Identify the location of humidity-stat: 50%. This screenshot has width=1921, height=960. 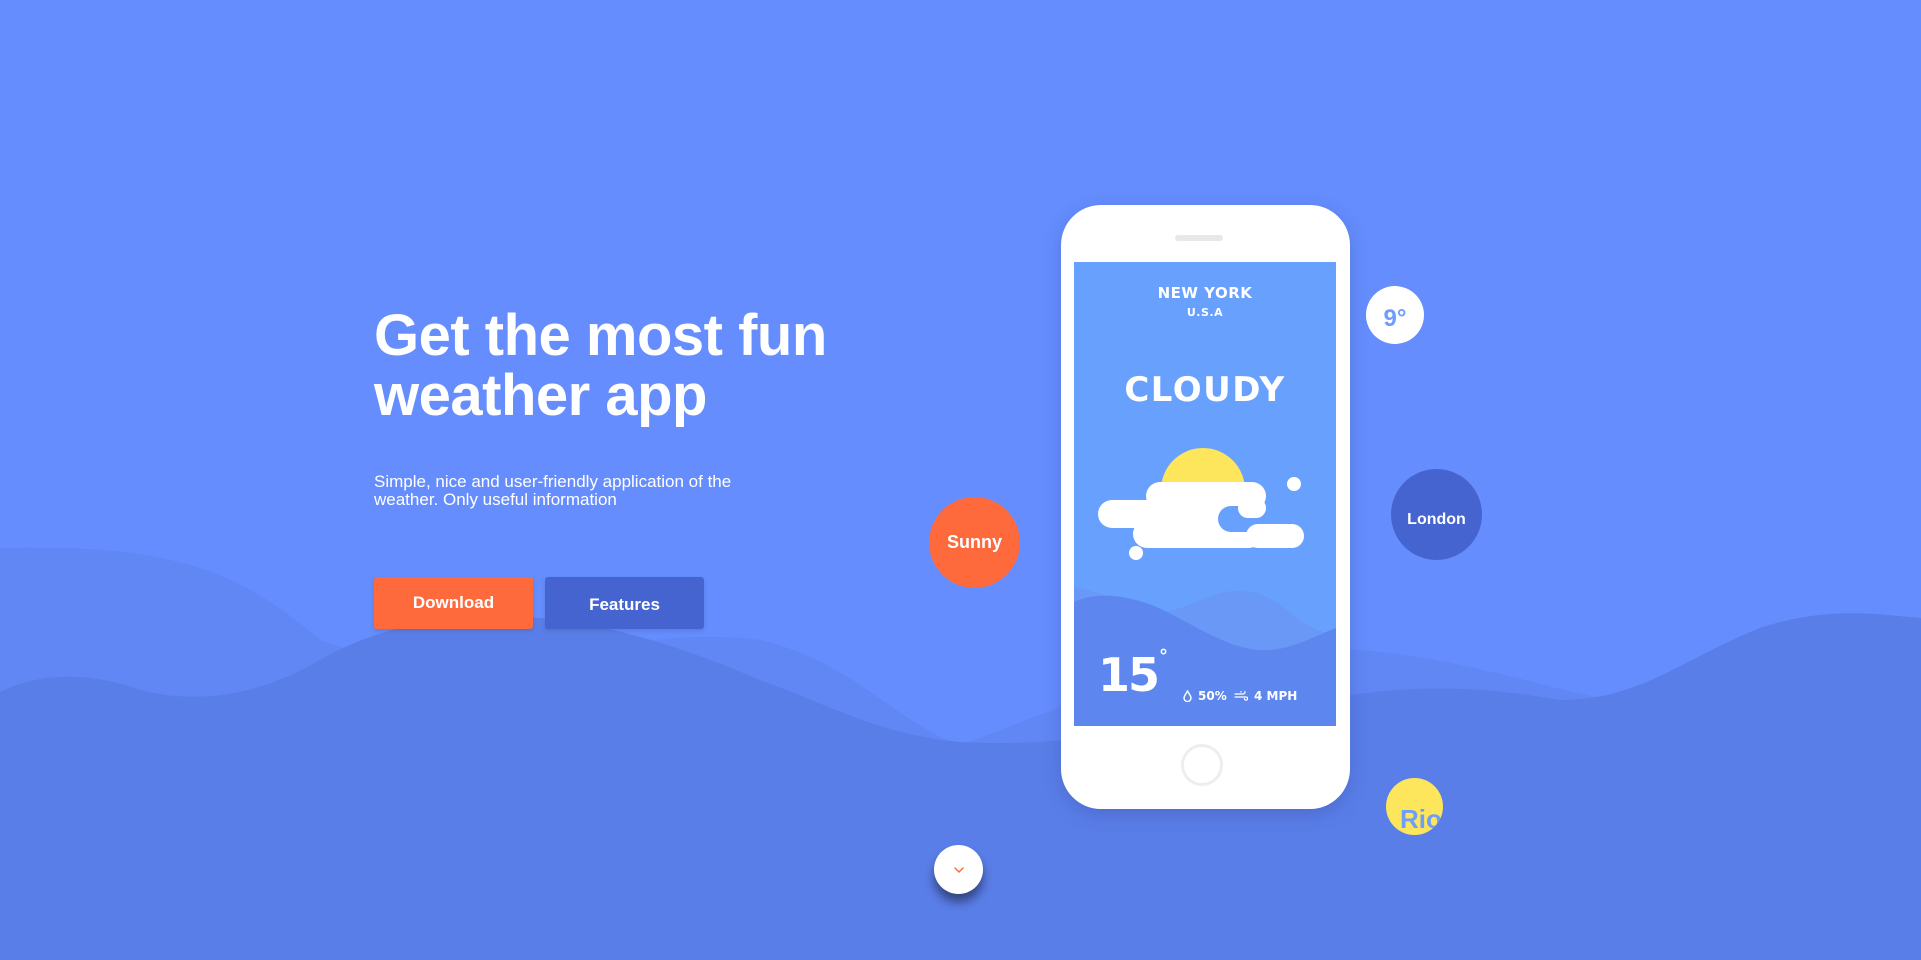
(1205, 696).